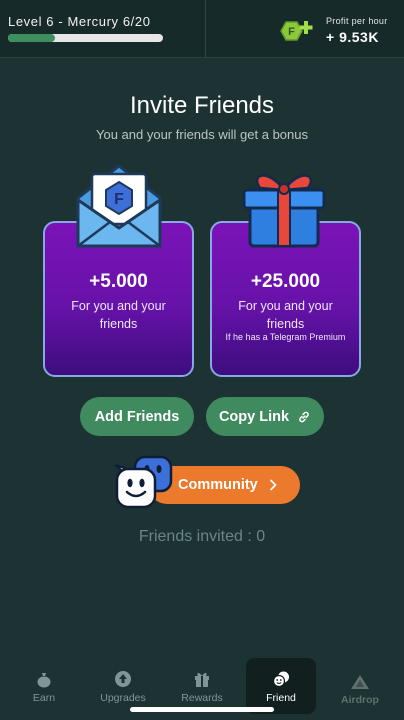  I want to click on nav-label: Friend, so click(281, 698).